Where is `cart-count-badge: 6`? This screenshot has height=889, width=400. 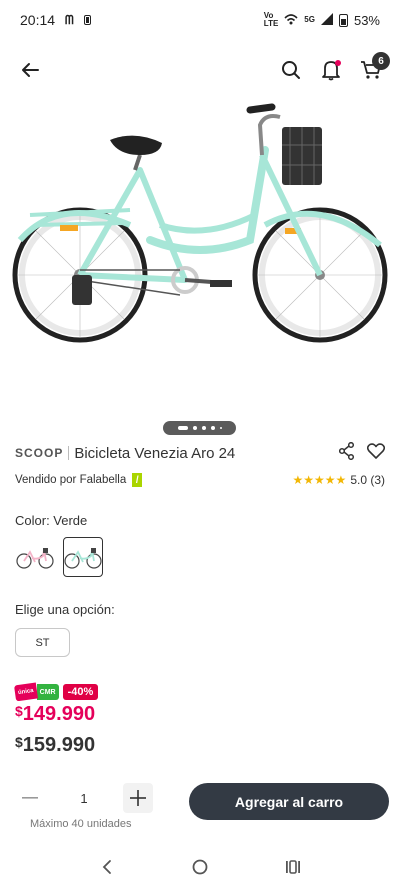
cart-count-badge: 6 is located at coordinates (381, 61).